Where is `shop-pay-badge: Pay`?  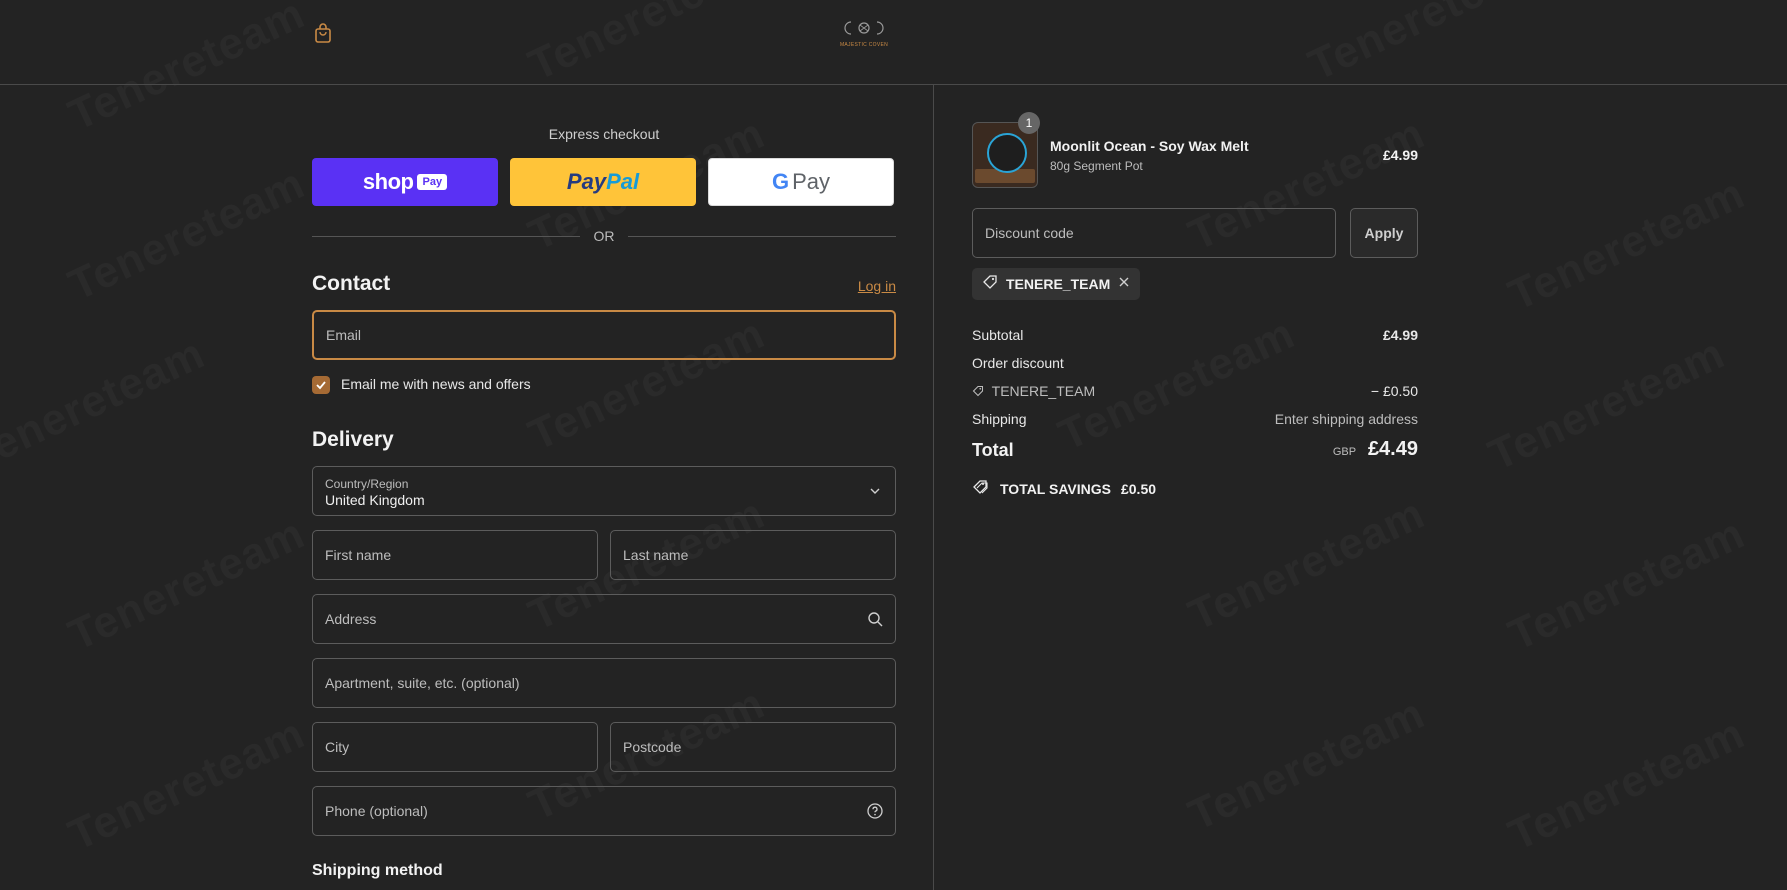
shop-pay-badge: Pay is located at coordinates (432, 182).